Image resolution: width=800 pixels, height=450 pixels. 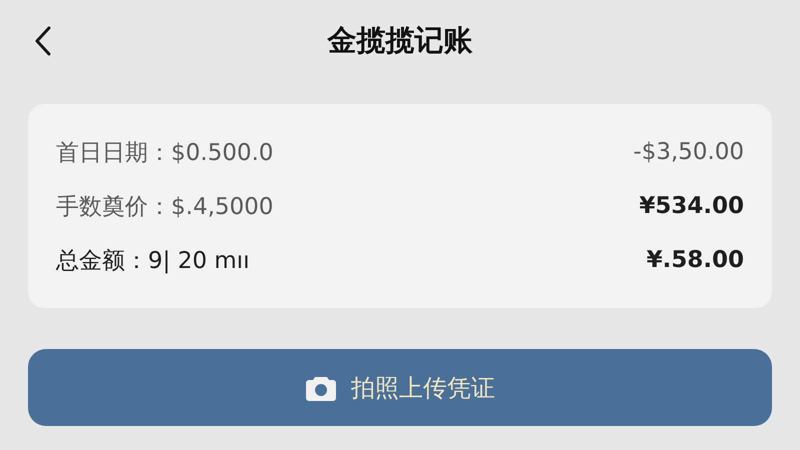 I want to click on page-title: 金揽揽记账, so click(x=400, y=40).